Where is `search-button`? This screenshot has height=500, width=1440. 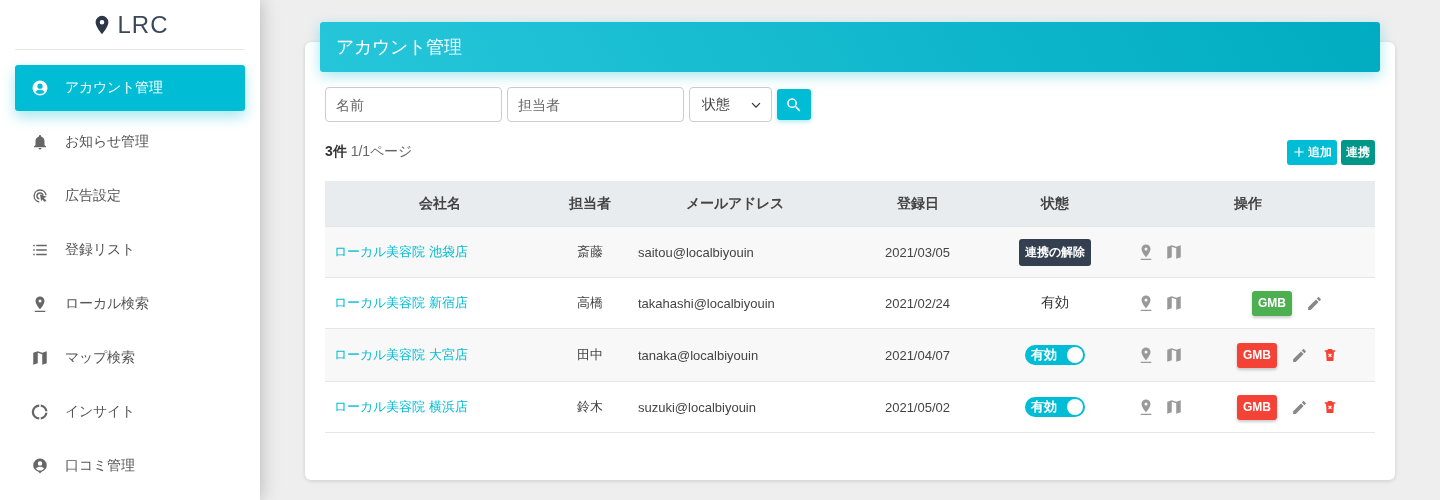 search-button is located at coordinates (794, 104).